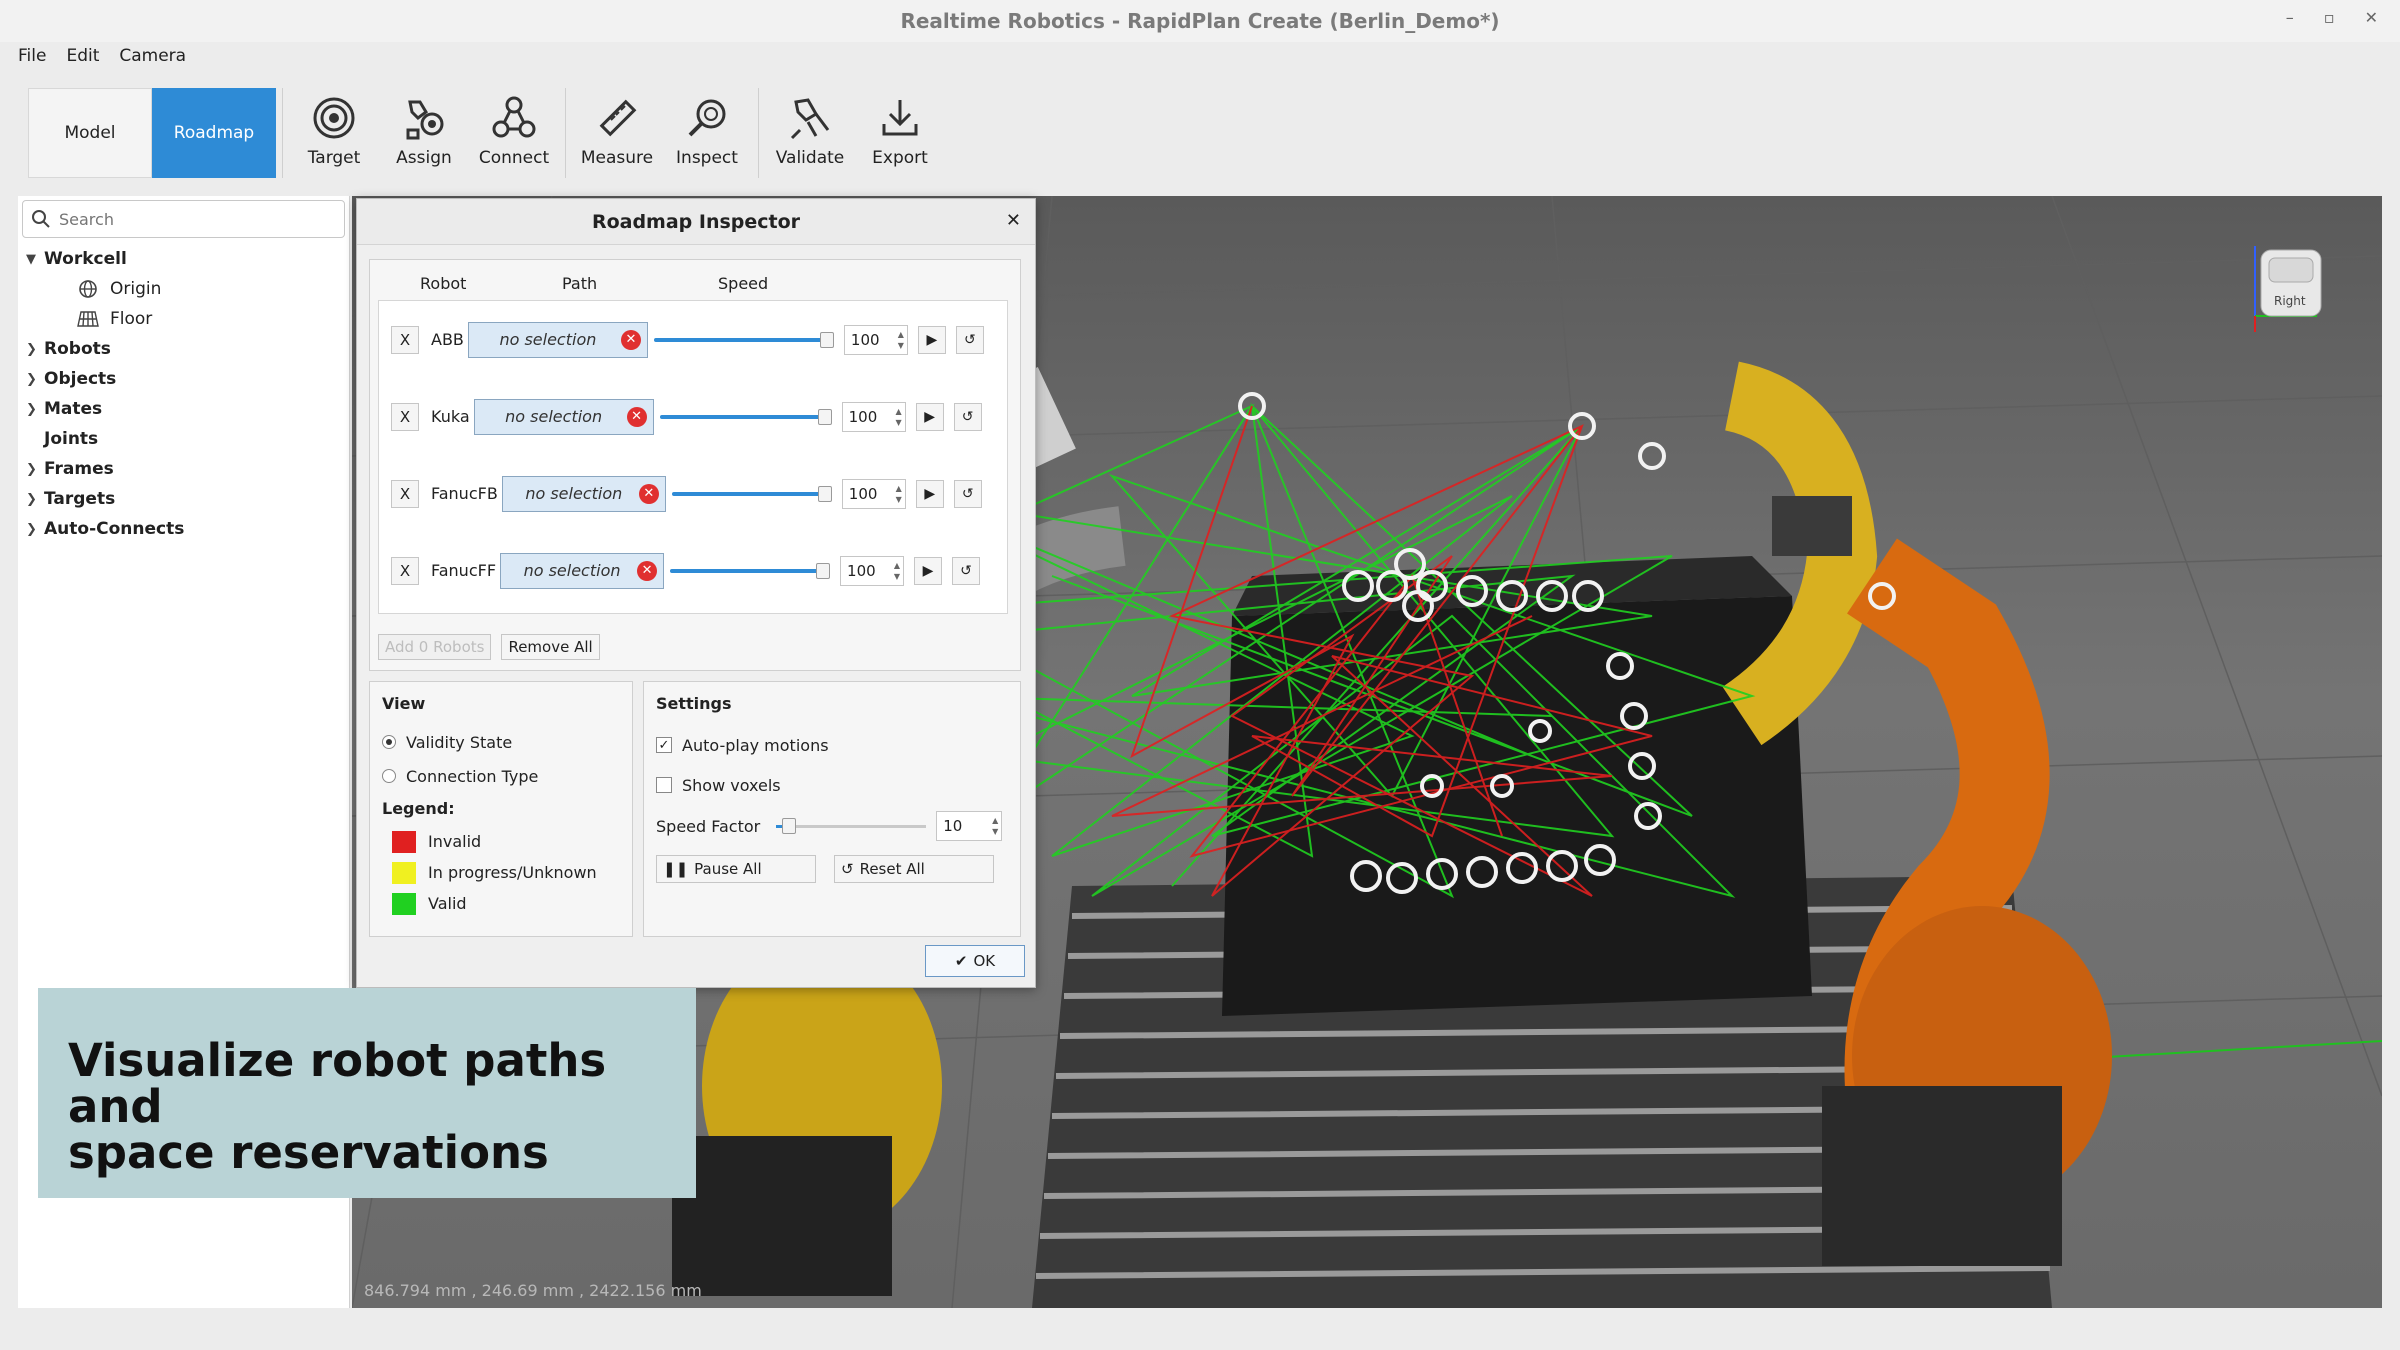 The width and height of the screenshot is (2400, 1350). Describe the element at coordinates (961, 961) in the screenshot. I see `check-icon: ✔` at that location.